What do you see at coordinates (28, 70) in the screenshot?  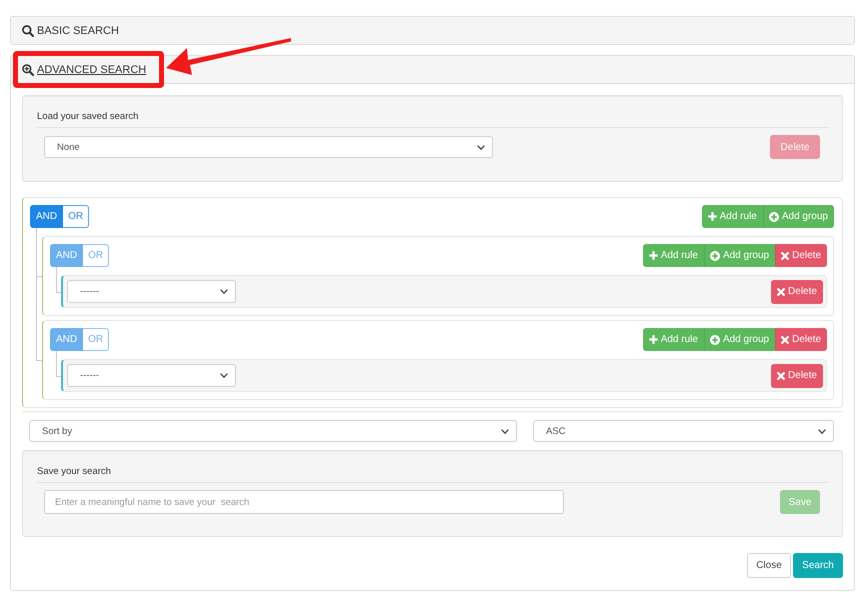 I see `zoom-in-icon` at bounding box center [28, 70].